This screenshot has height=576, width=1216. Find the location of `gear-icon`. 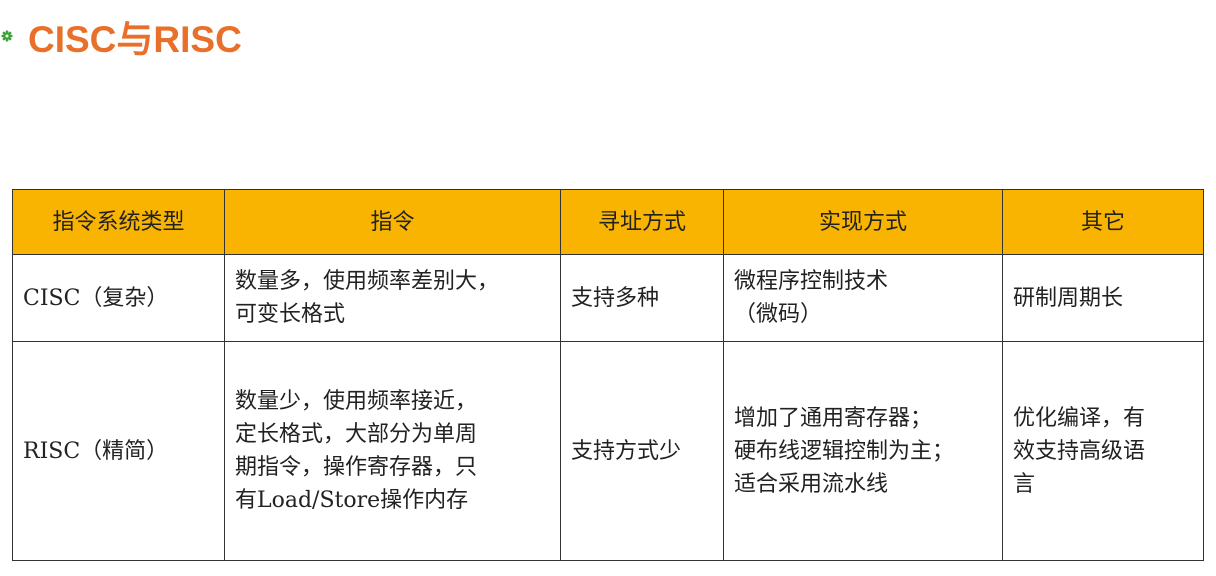

gear-icon is located at coordinates (7, 36).